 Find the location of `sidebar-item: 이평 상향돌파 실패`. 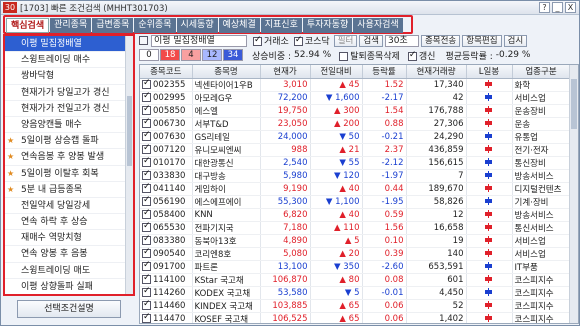

sidebar-item: 이평 상향돌파 실패 is located at coordinates (69, 286).